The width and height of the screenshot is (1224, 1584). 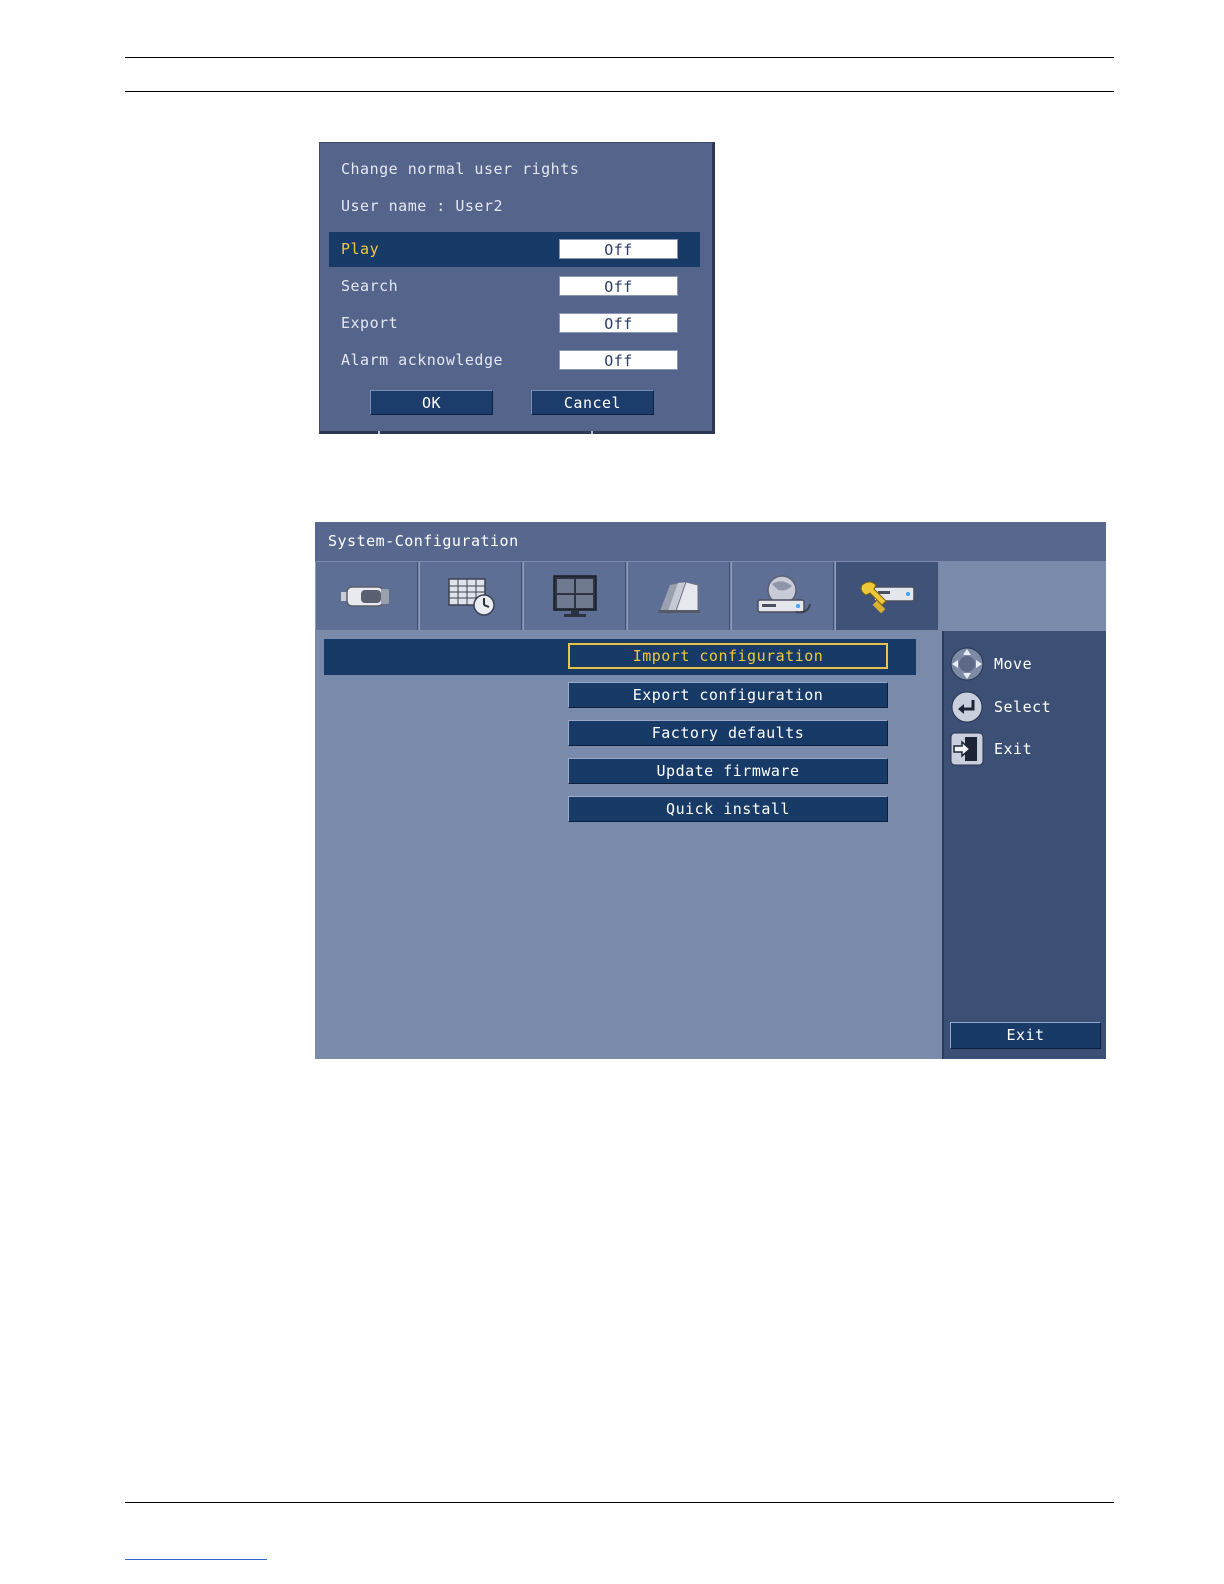 What do you see at coordinates (422, 360) in the screenshot?
I see `rights-label: Alarm acknowledge` at bounding box center [422, 360].